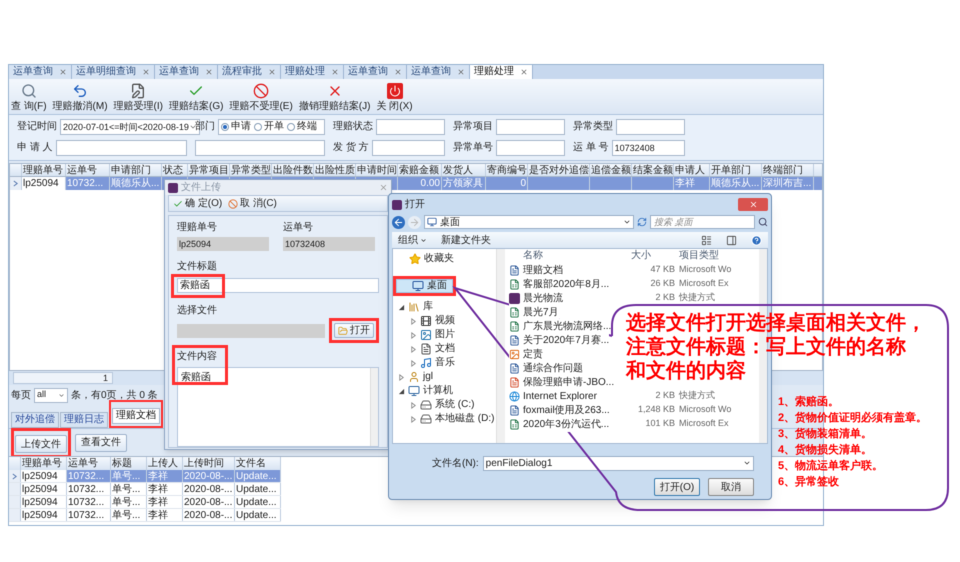 This screenshot has width=960, height=562. What do you see at coordinates (225, 127) in the screenshot?
I see `radio-icon` at bounding box center [225, 127].